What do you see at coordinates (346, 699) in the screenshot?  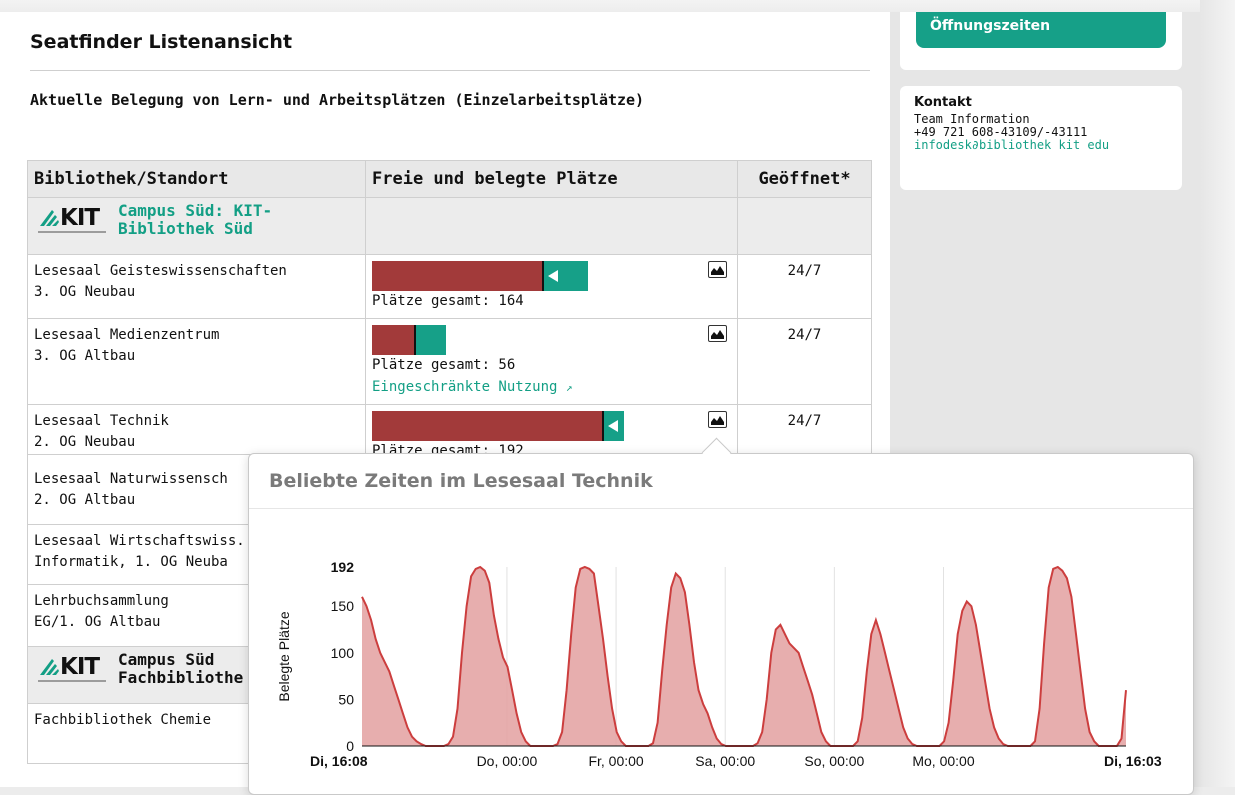 I see `y-tick-label: 50` at bounding box center [346, 699].